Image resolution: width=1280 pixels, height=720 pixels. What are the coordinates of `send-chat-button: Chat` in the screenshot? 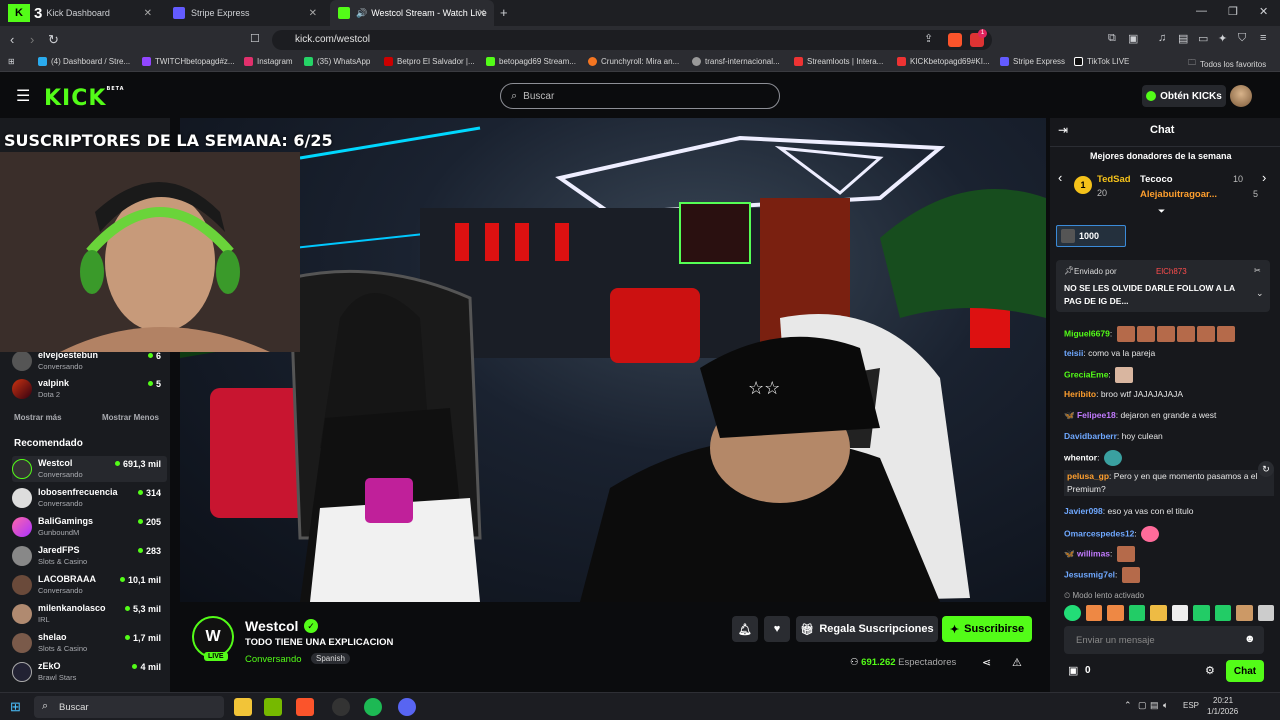 It's located at (1245, 671).